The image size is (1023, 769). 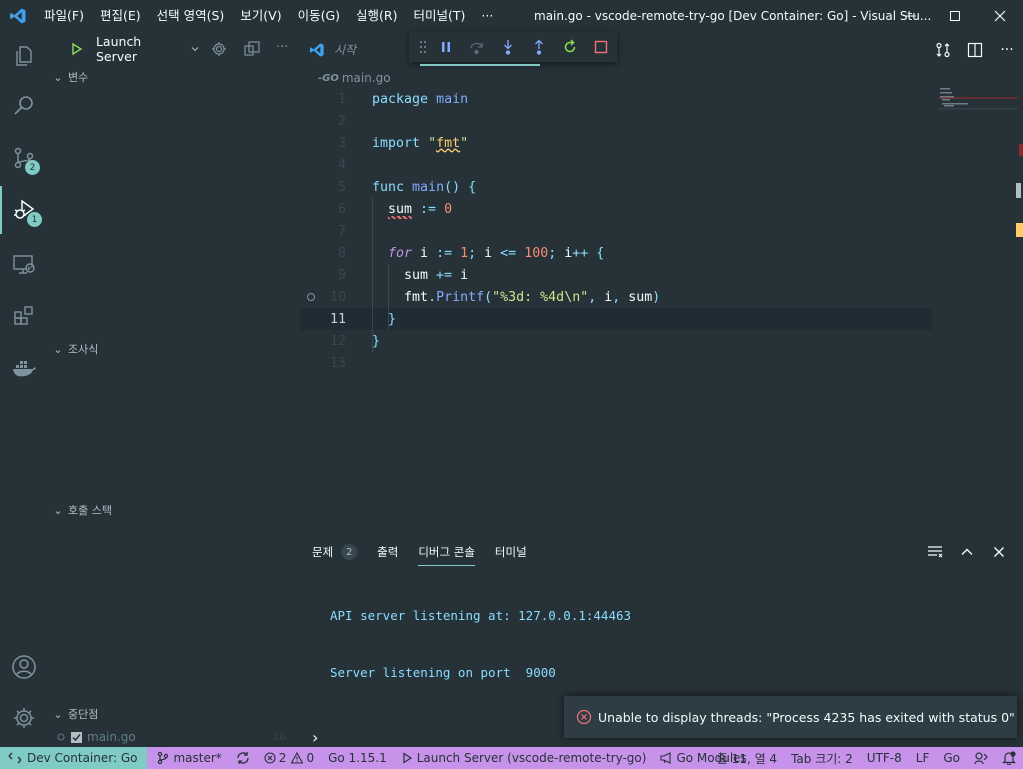 I want to click on notifications-bell-icon, so click(x=1009, y=758).